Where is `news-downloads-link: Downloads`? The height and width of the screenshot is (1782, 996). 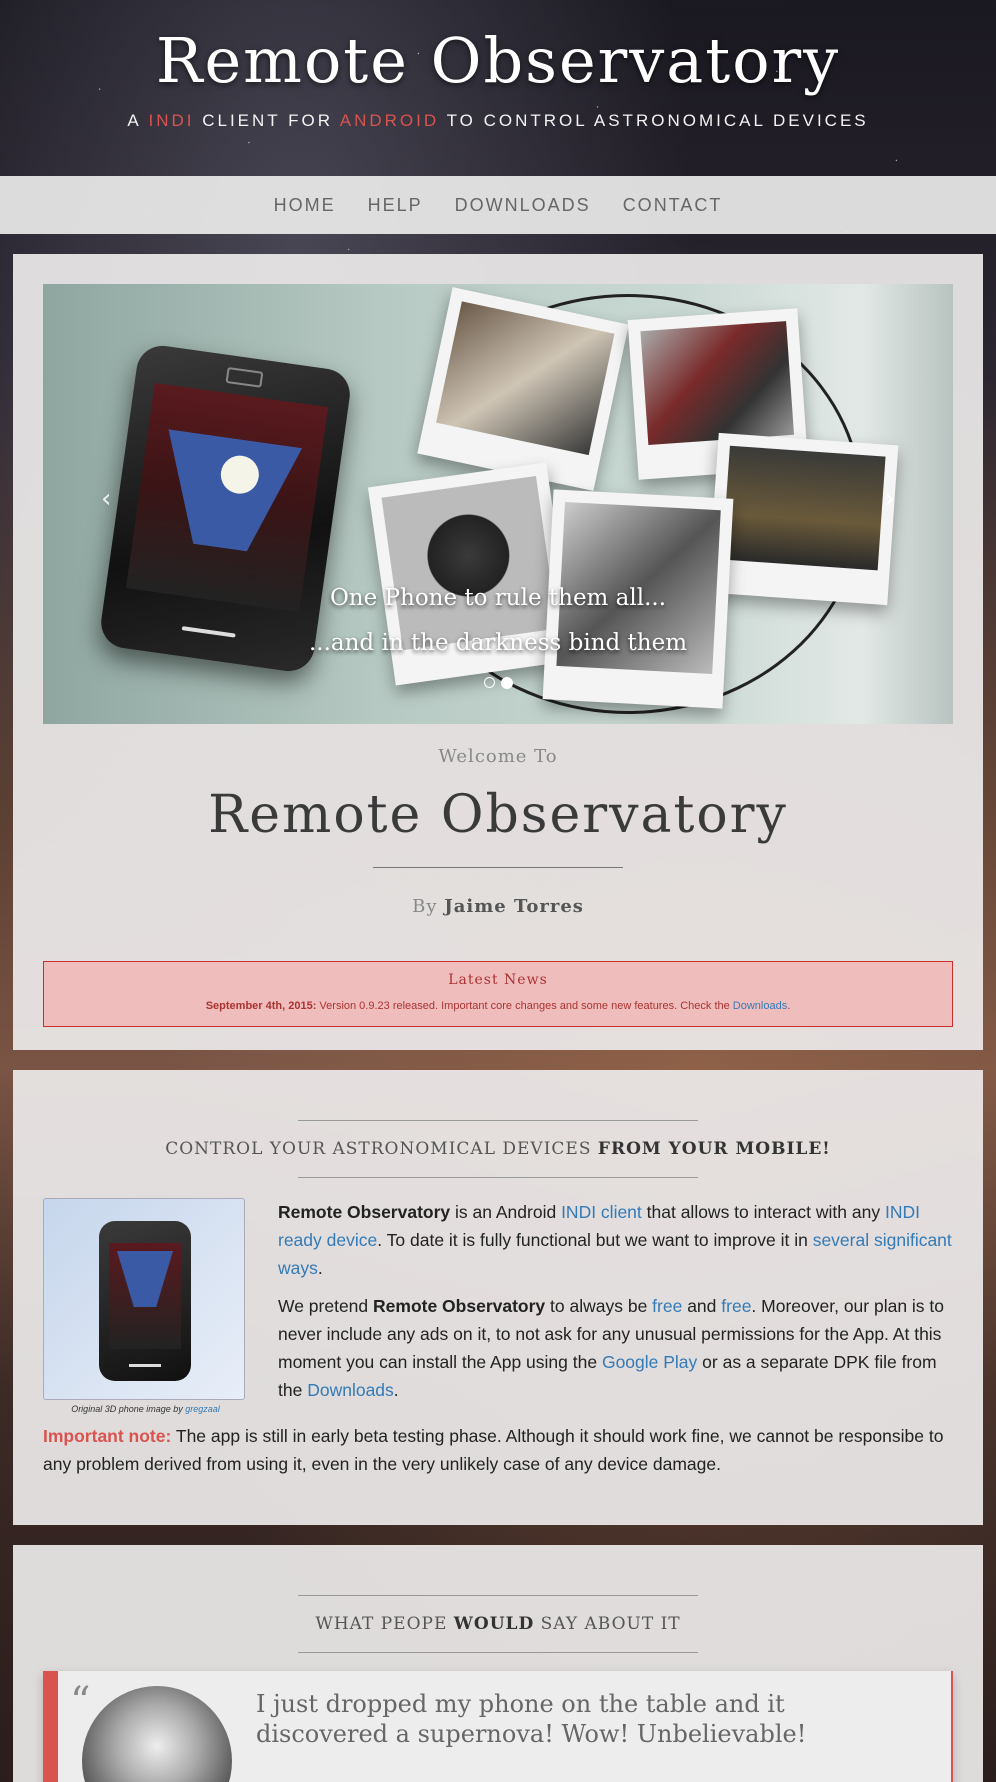 news-downloads-link: Downloads is located at coordinates (760, 1006).